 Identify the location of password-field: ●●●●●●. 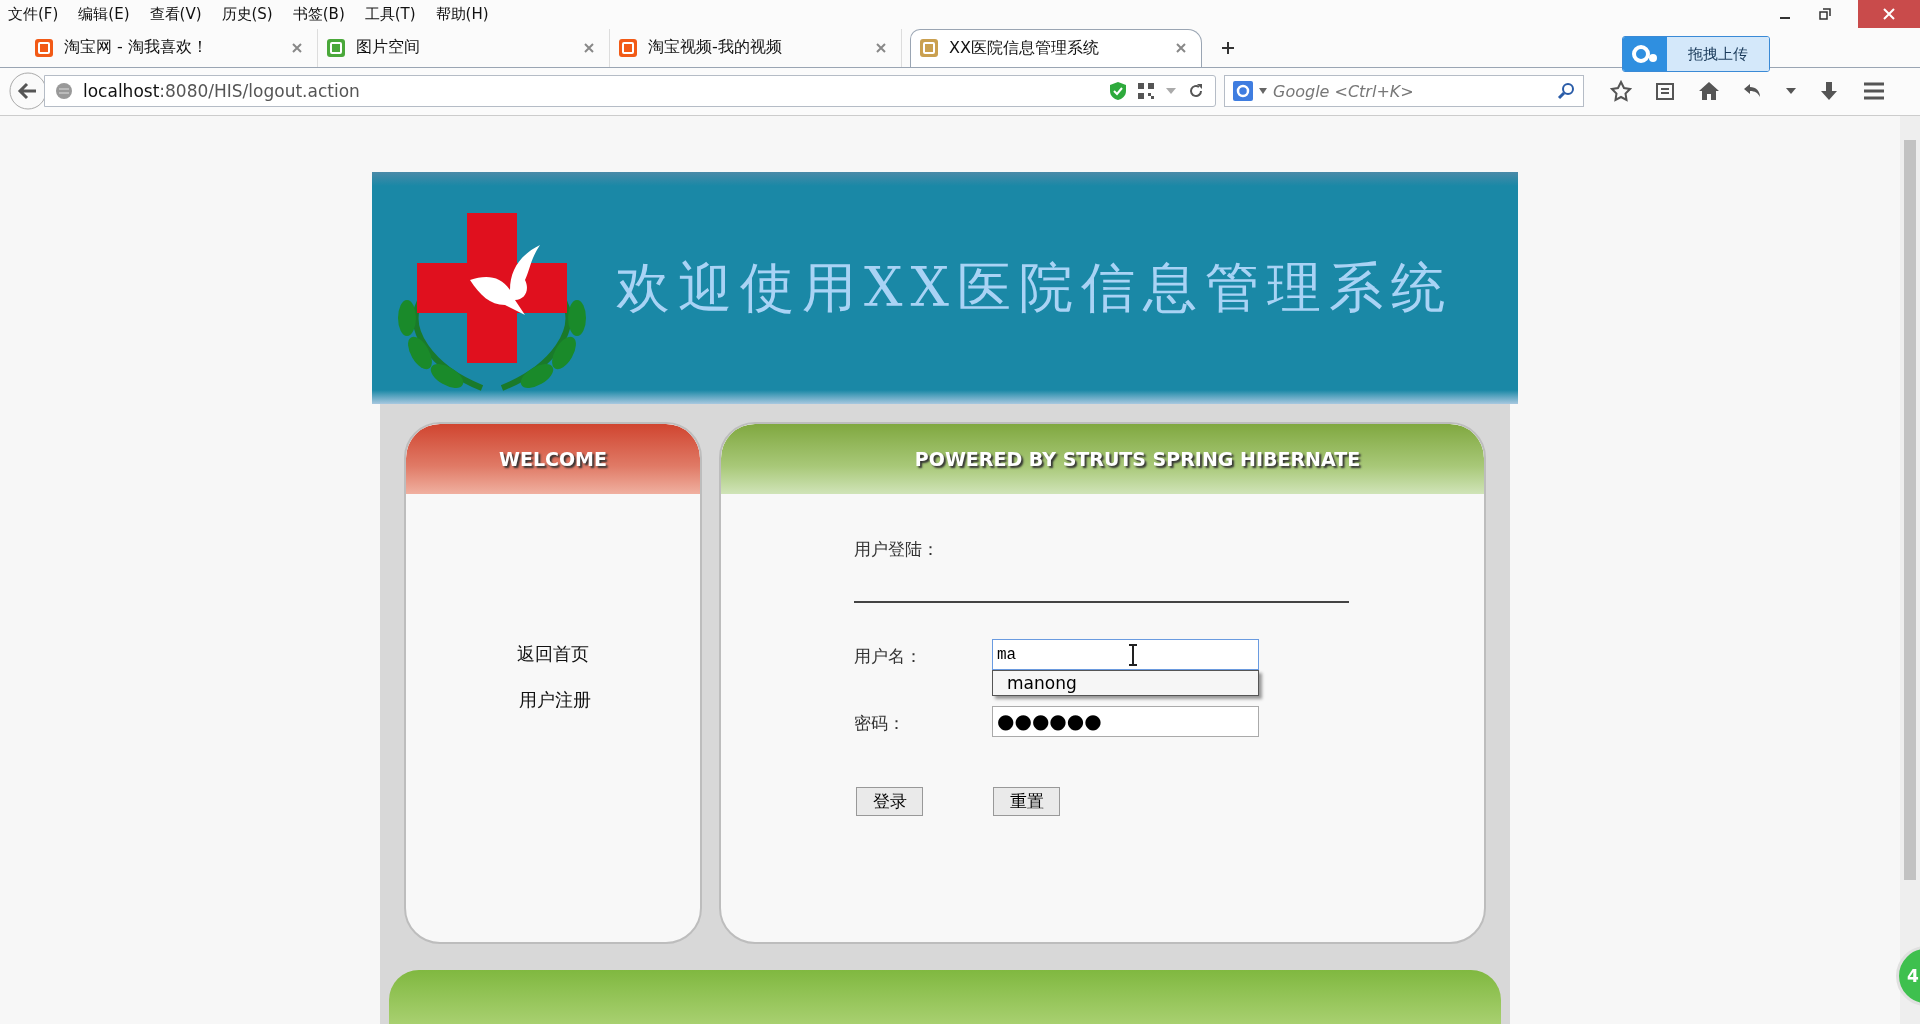
(1125, 721).